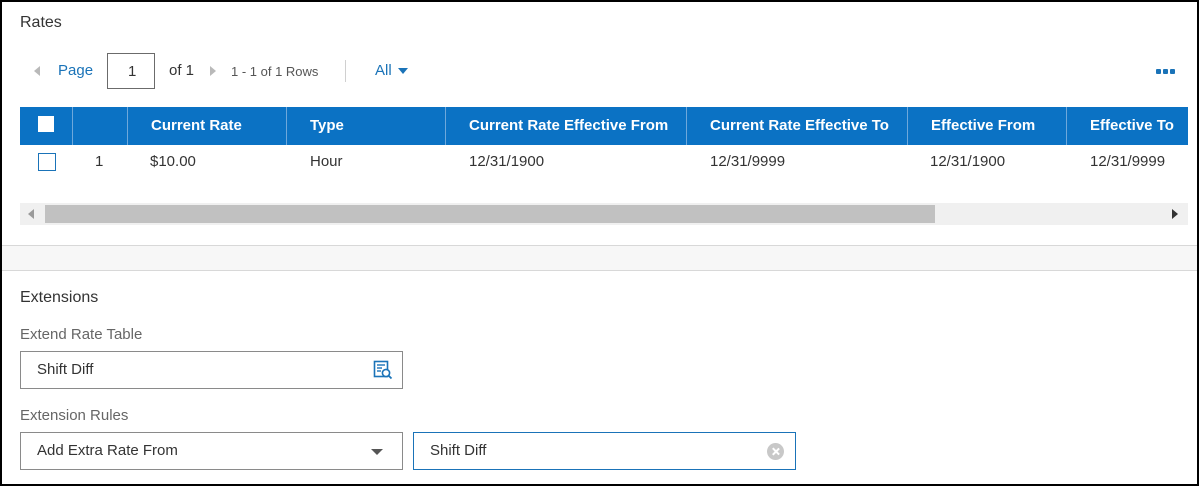  Describe the element at coordinates (605, 71) in the screenshot. I see `pagination-bar: Page of 1 1 - 1 of 1 Rows All` at that location.